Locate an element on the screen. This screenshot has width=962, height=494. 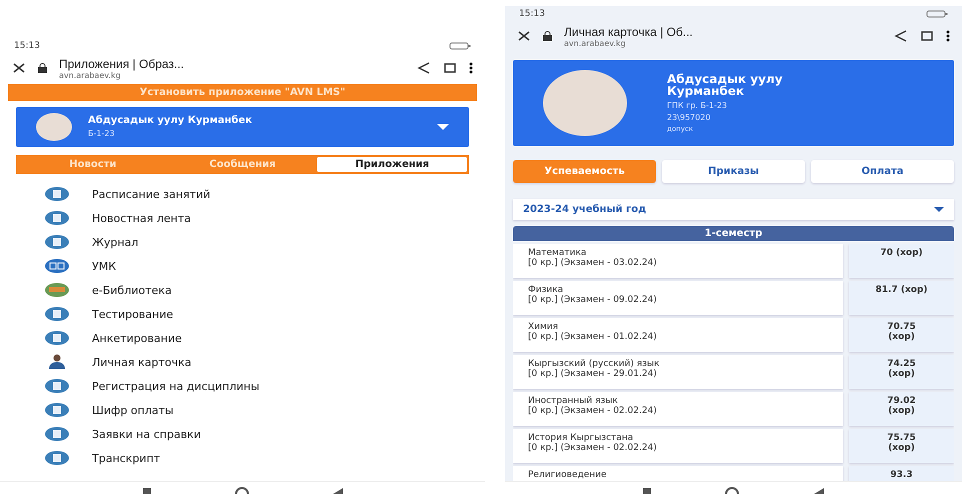
app-link: Журнал is located at coordinates (115, 242).